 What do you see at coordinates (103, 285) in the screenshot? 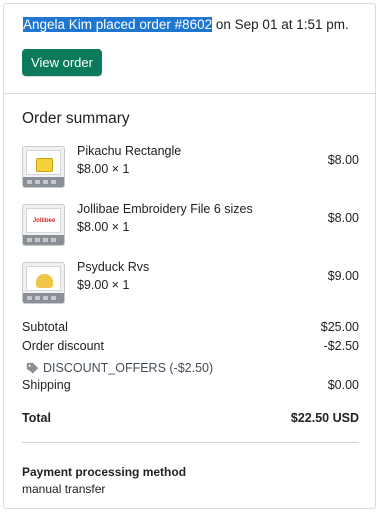
I see `item-quantity: $9.00 × 1` at bounding box center [103, 285].